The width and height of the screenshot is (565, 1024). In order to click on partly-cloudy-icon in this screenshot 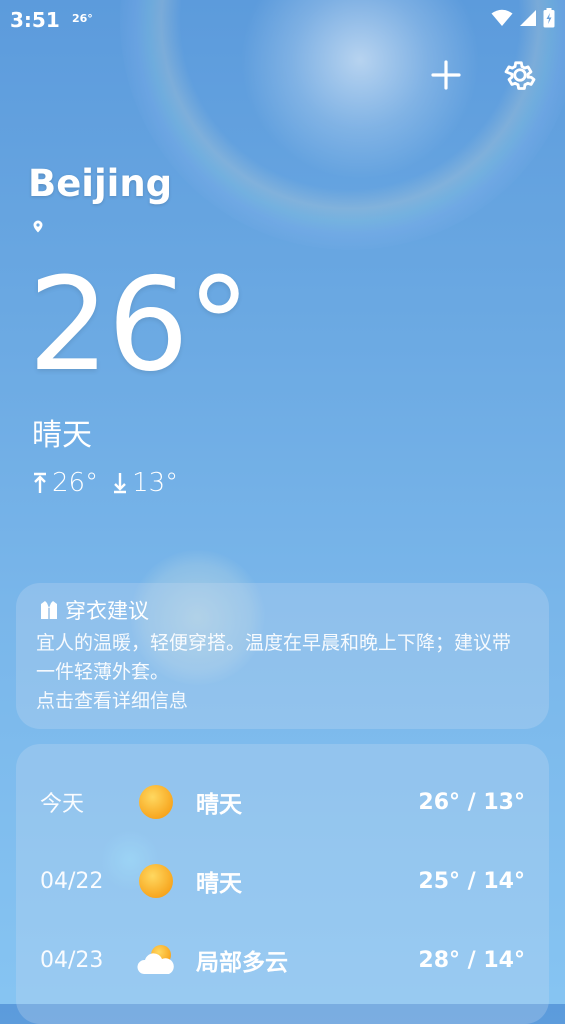, I will do `click(155, 959)`.